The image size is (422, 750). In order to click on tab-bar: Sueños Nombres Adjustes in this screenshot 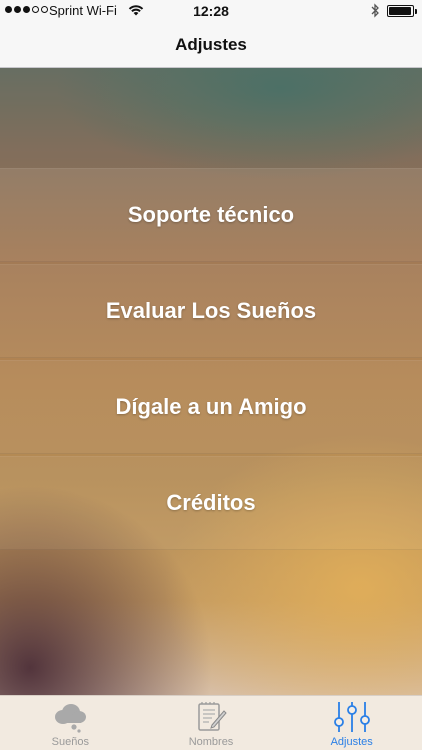, I will do `click(211, 722)`.